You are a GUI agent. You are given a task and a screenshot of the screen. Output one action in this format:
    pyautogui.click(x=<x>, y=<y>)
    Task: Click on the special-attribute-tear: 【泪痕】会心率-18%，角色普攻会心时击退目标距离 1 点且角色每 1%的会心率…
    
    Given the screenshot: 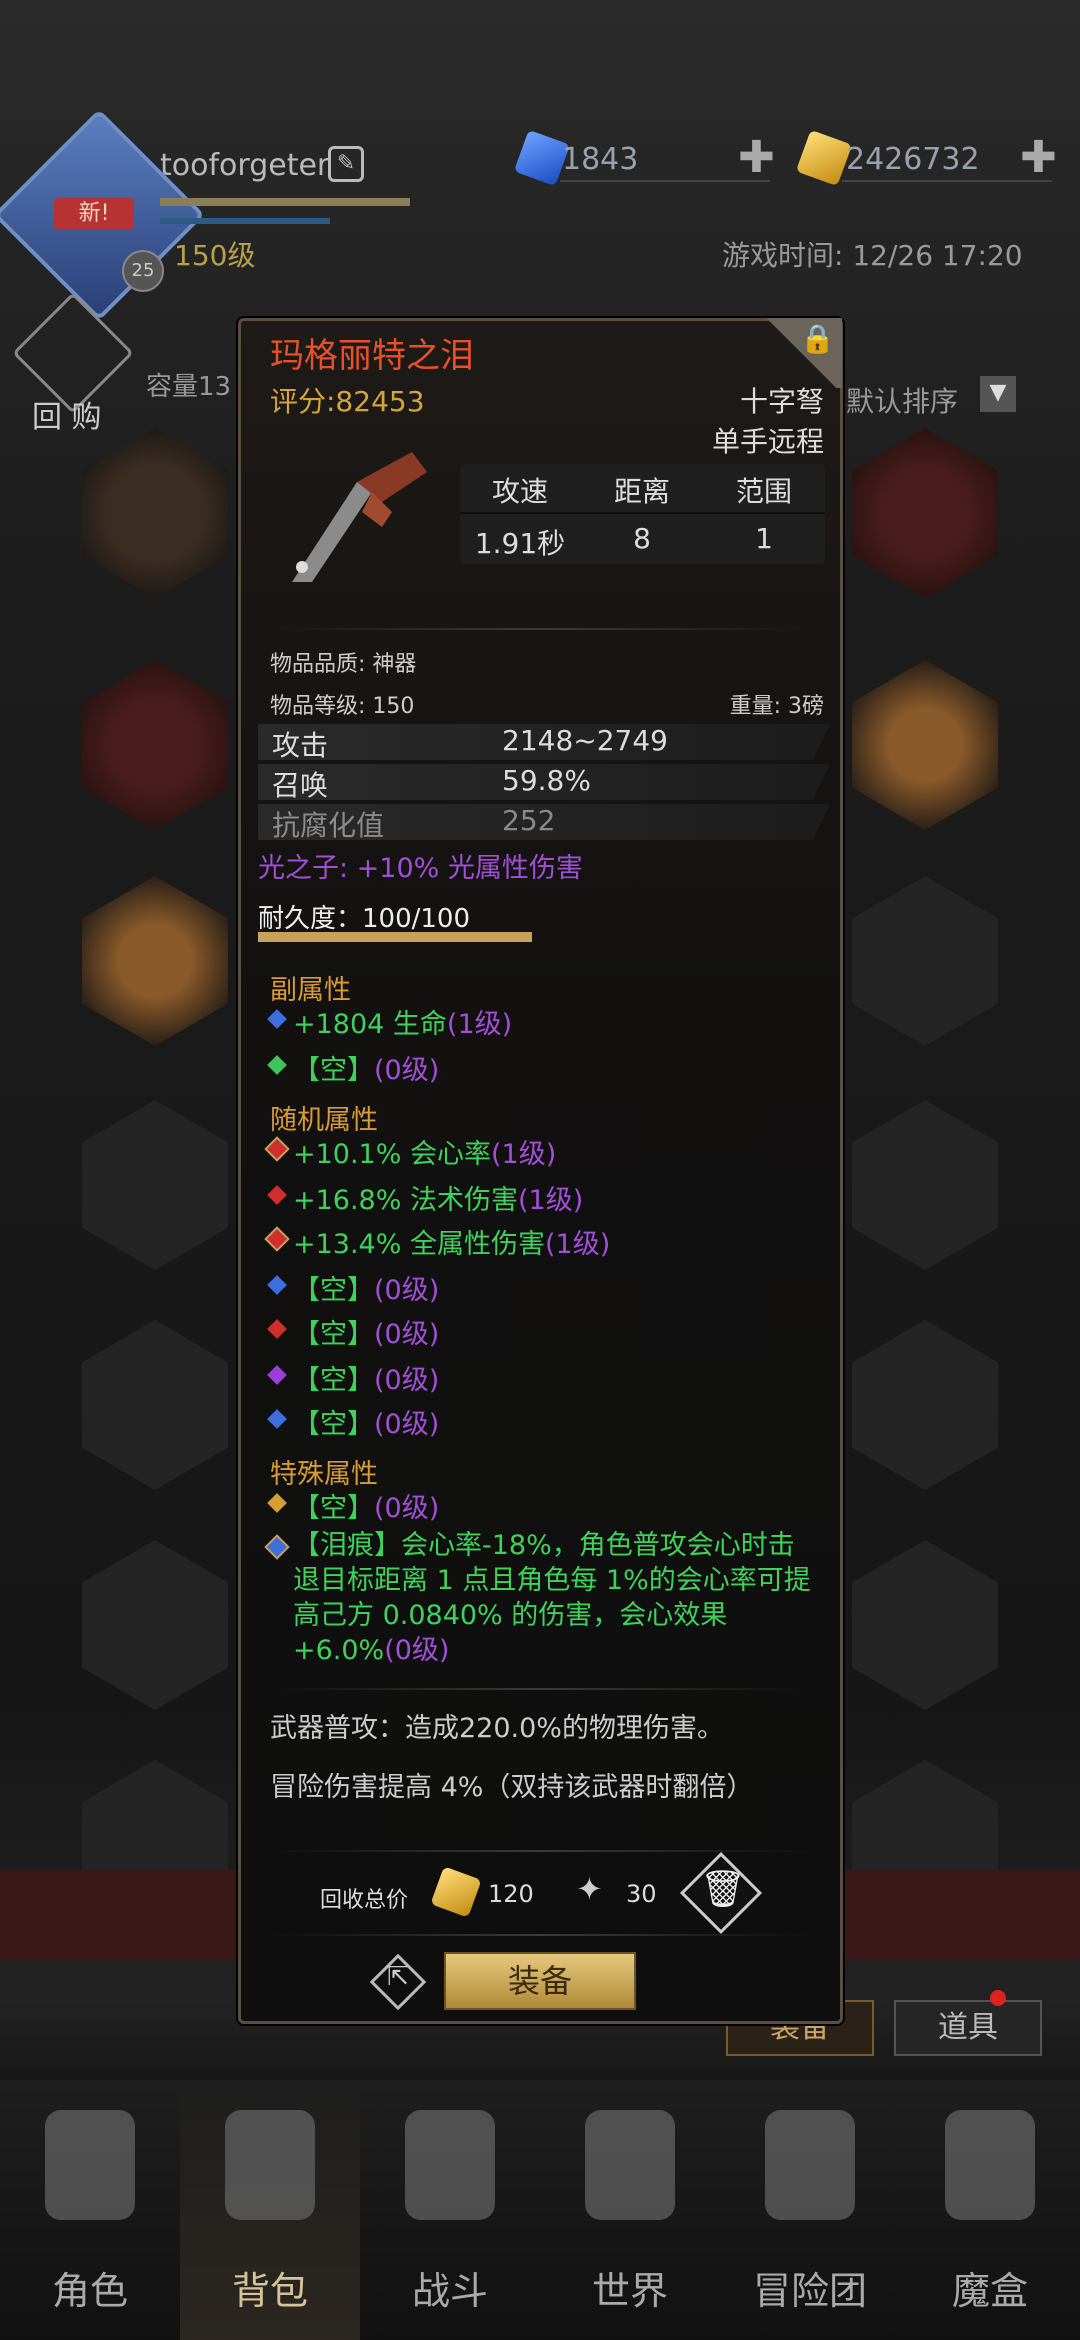 What is the action you would take?
    pyautogui.click(x=552, y=1598)
    